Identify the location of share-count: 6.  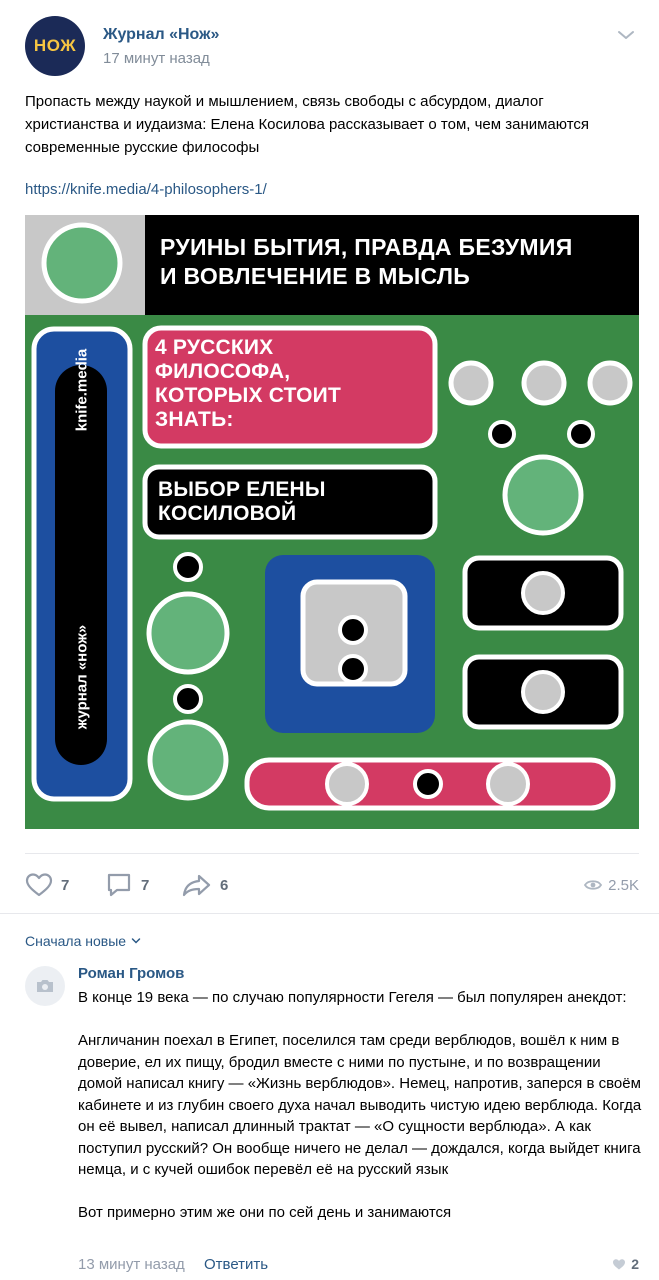
(224, 885).